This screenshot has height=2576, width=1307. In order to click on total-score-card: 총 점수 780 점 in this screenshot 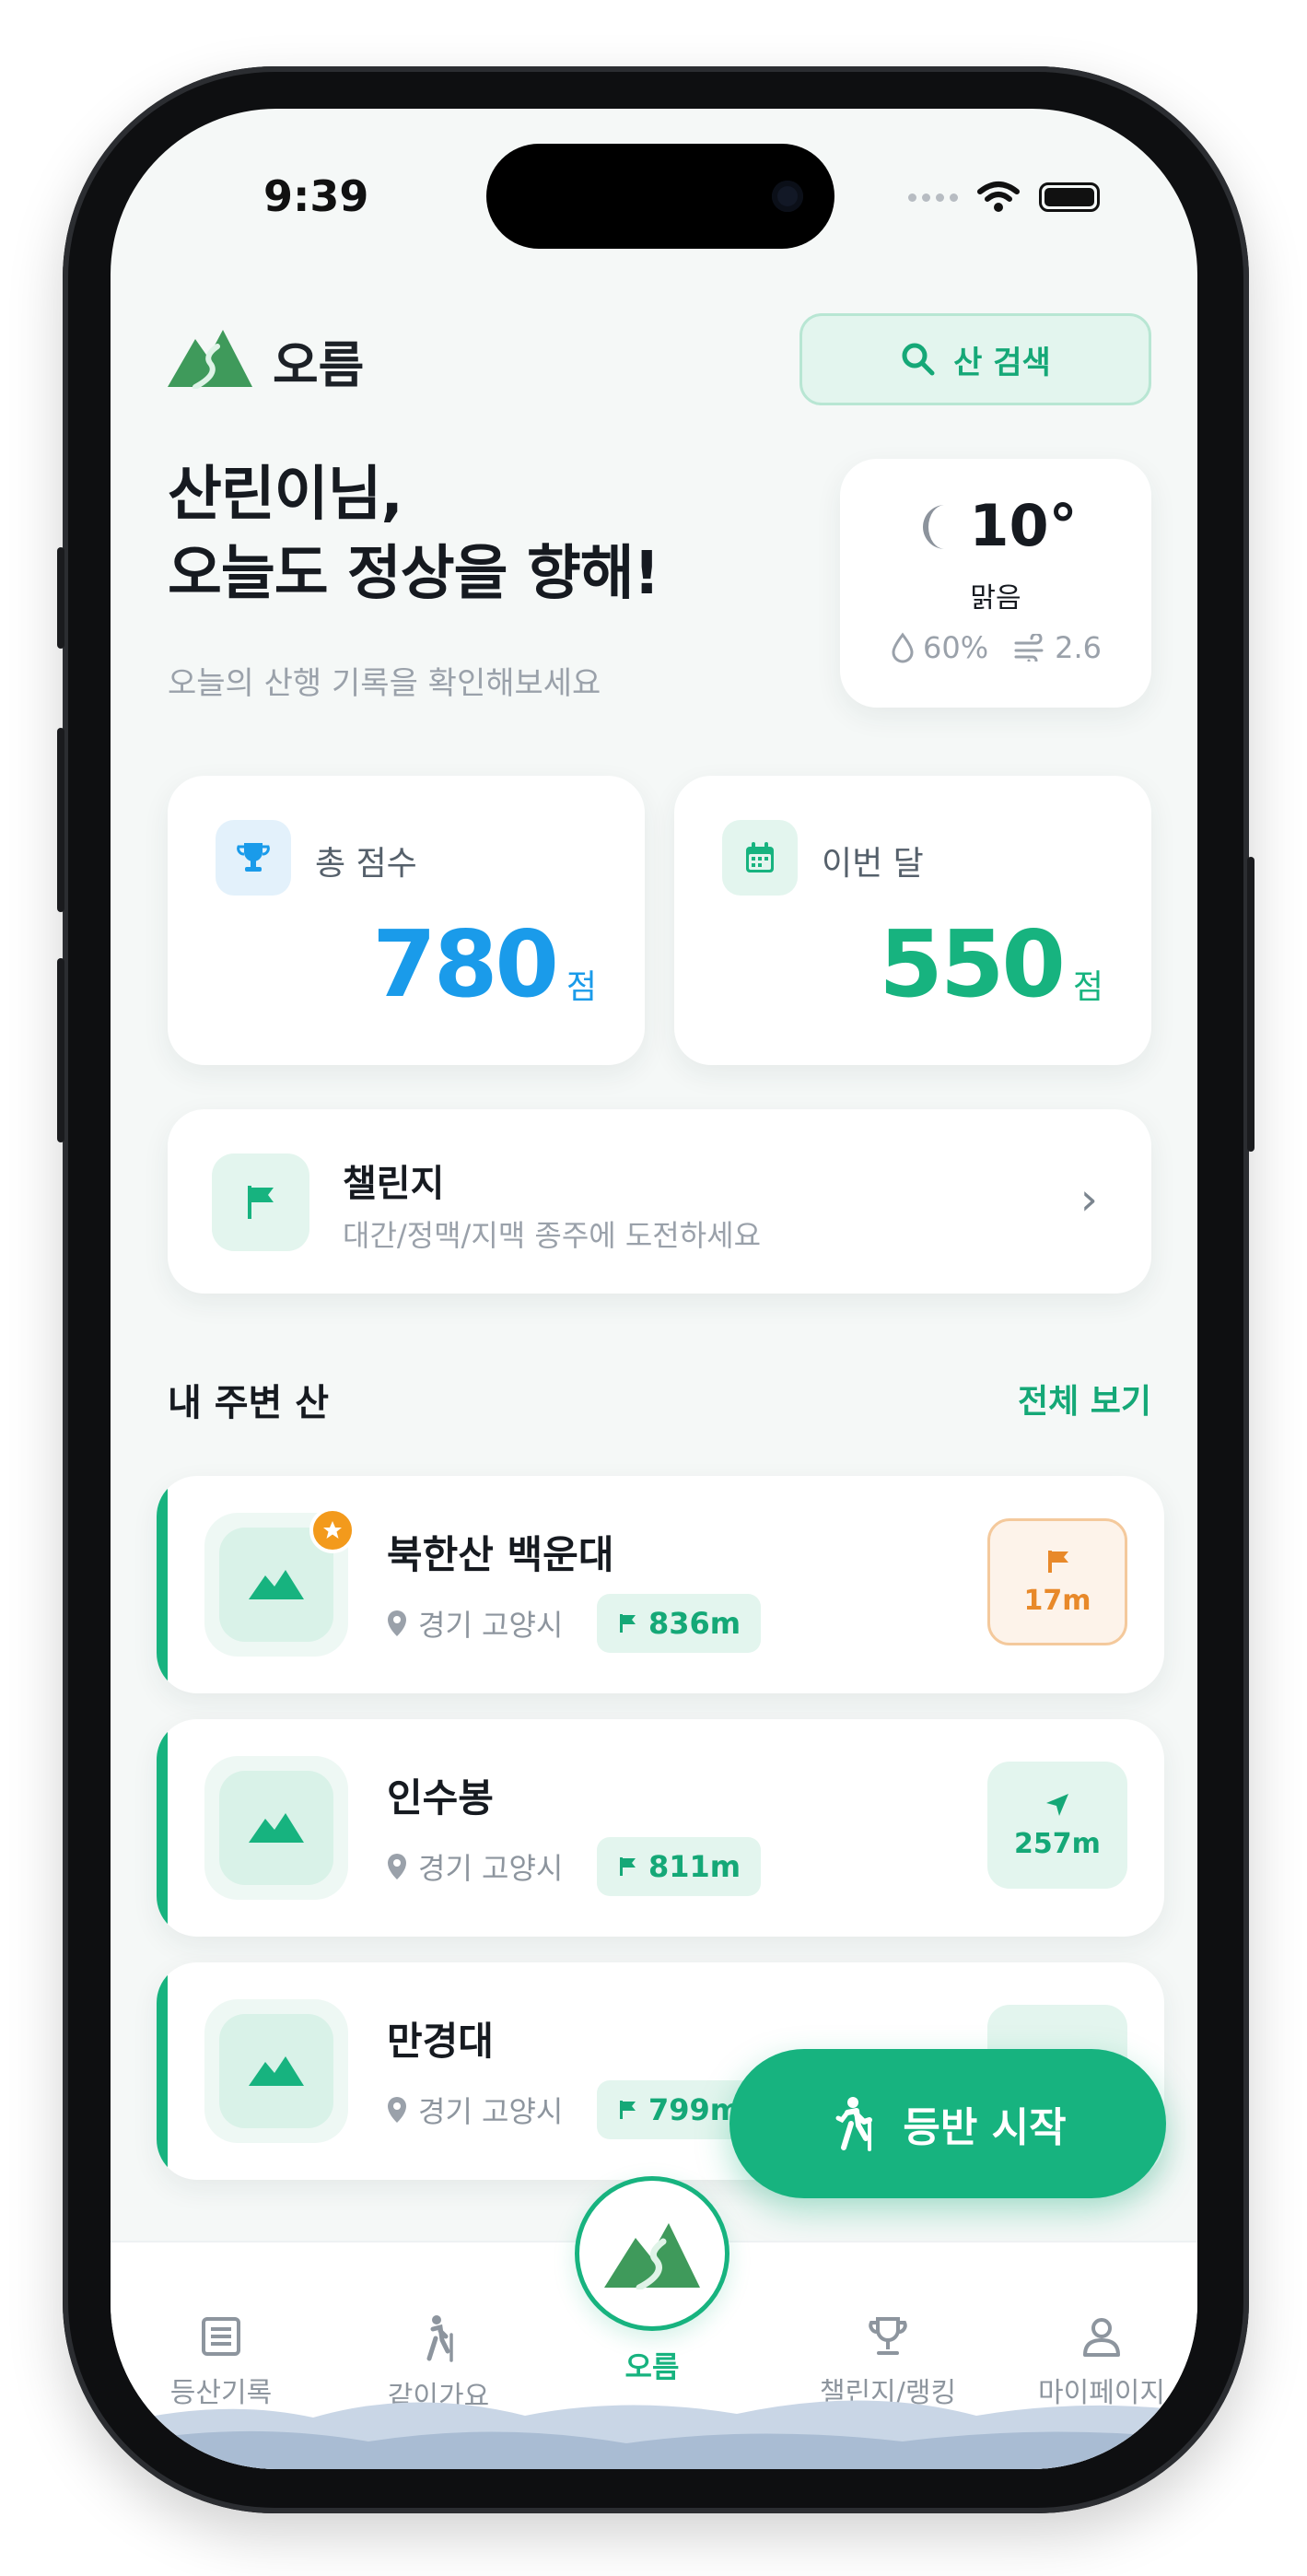, I will do `click(407, 920)`.